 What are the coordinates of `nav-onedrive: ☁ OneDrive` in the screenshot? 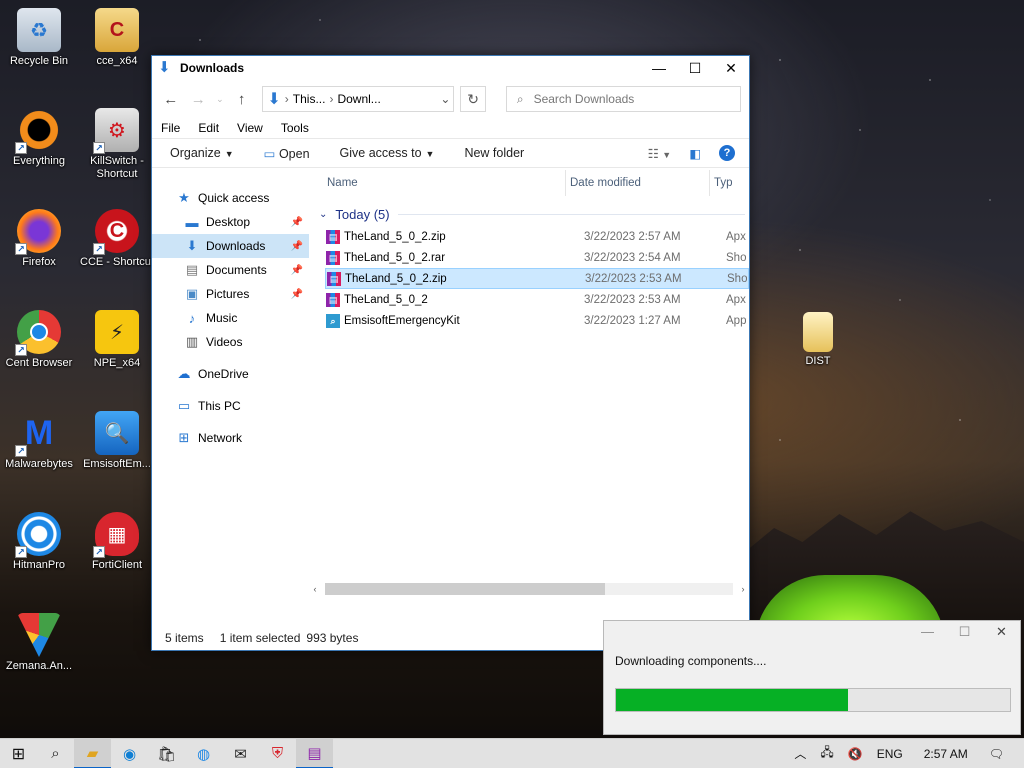 It's located at (230, 374).